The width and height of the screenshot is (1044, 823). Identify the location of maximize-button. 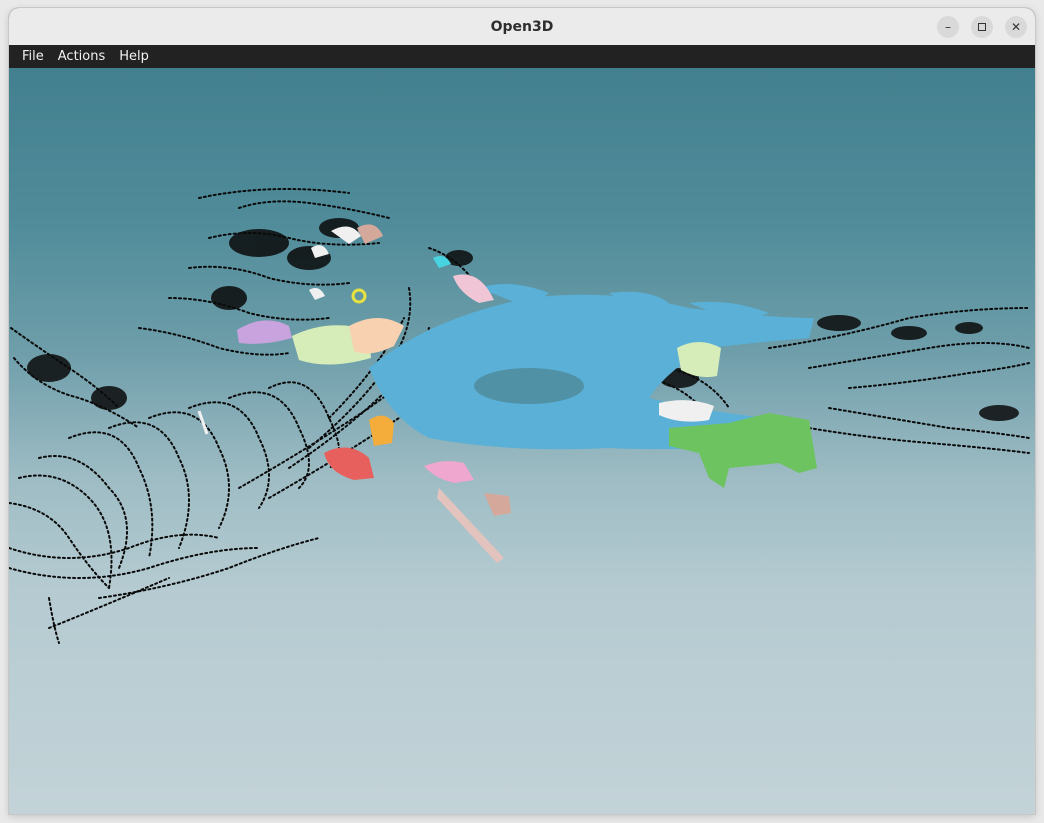
(982, 27).